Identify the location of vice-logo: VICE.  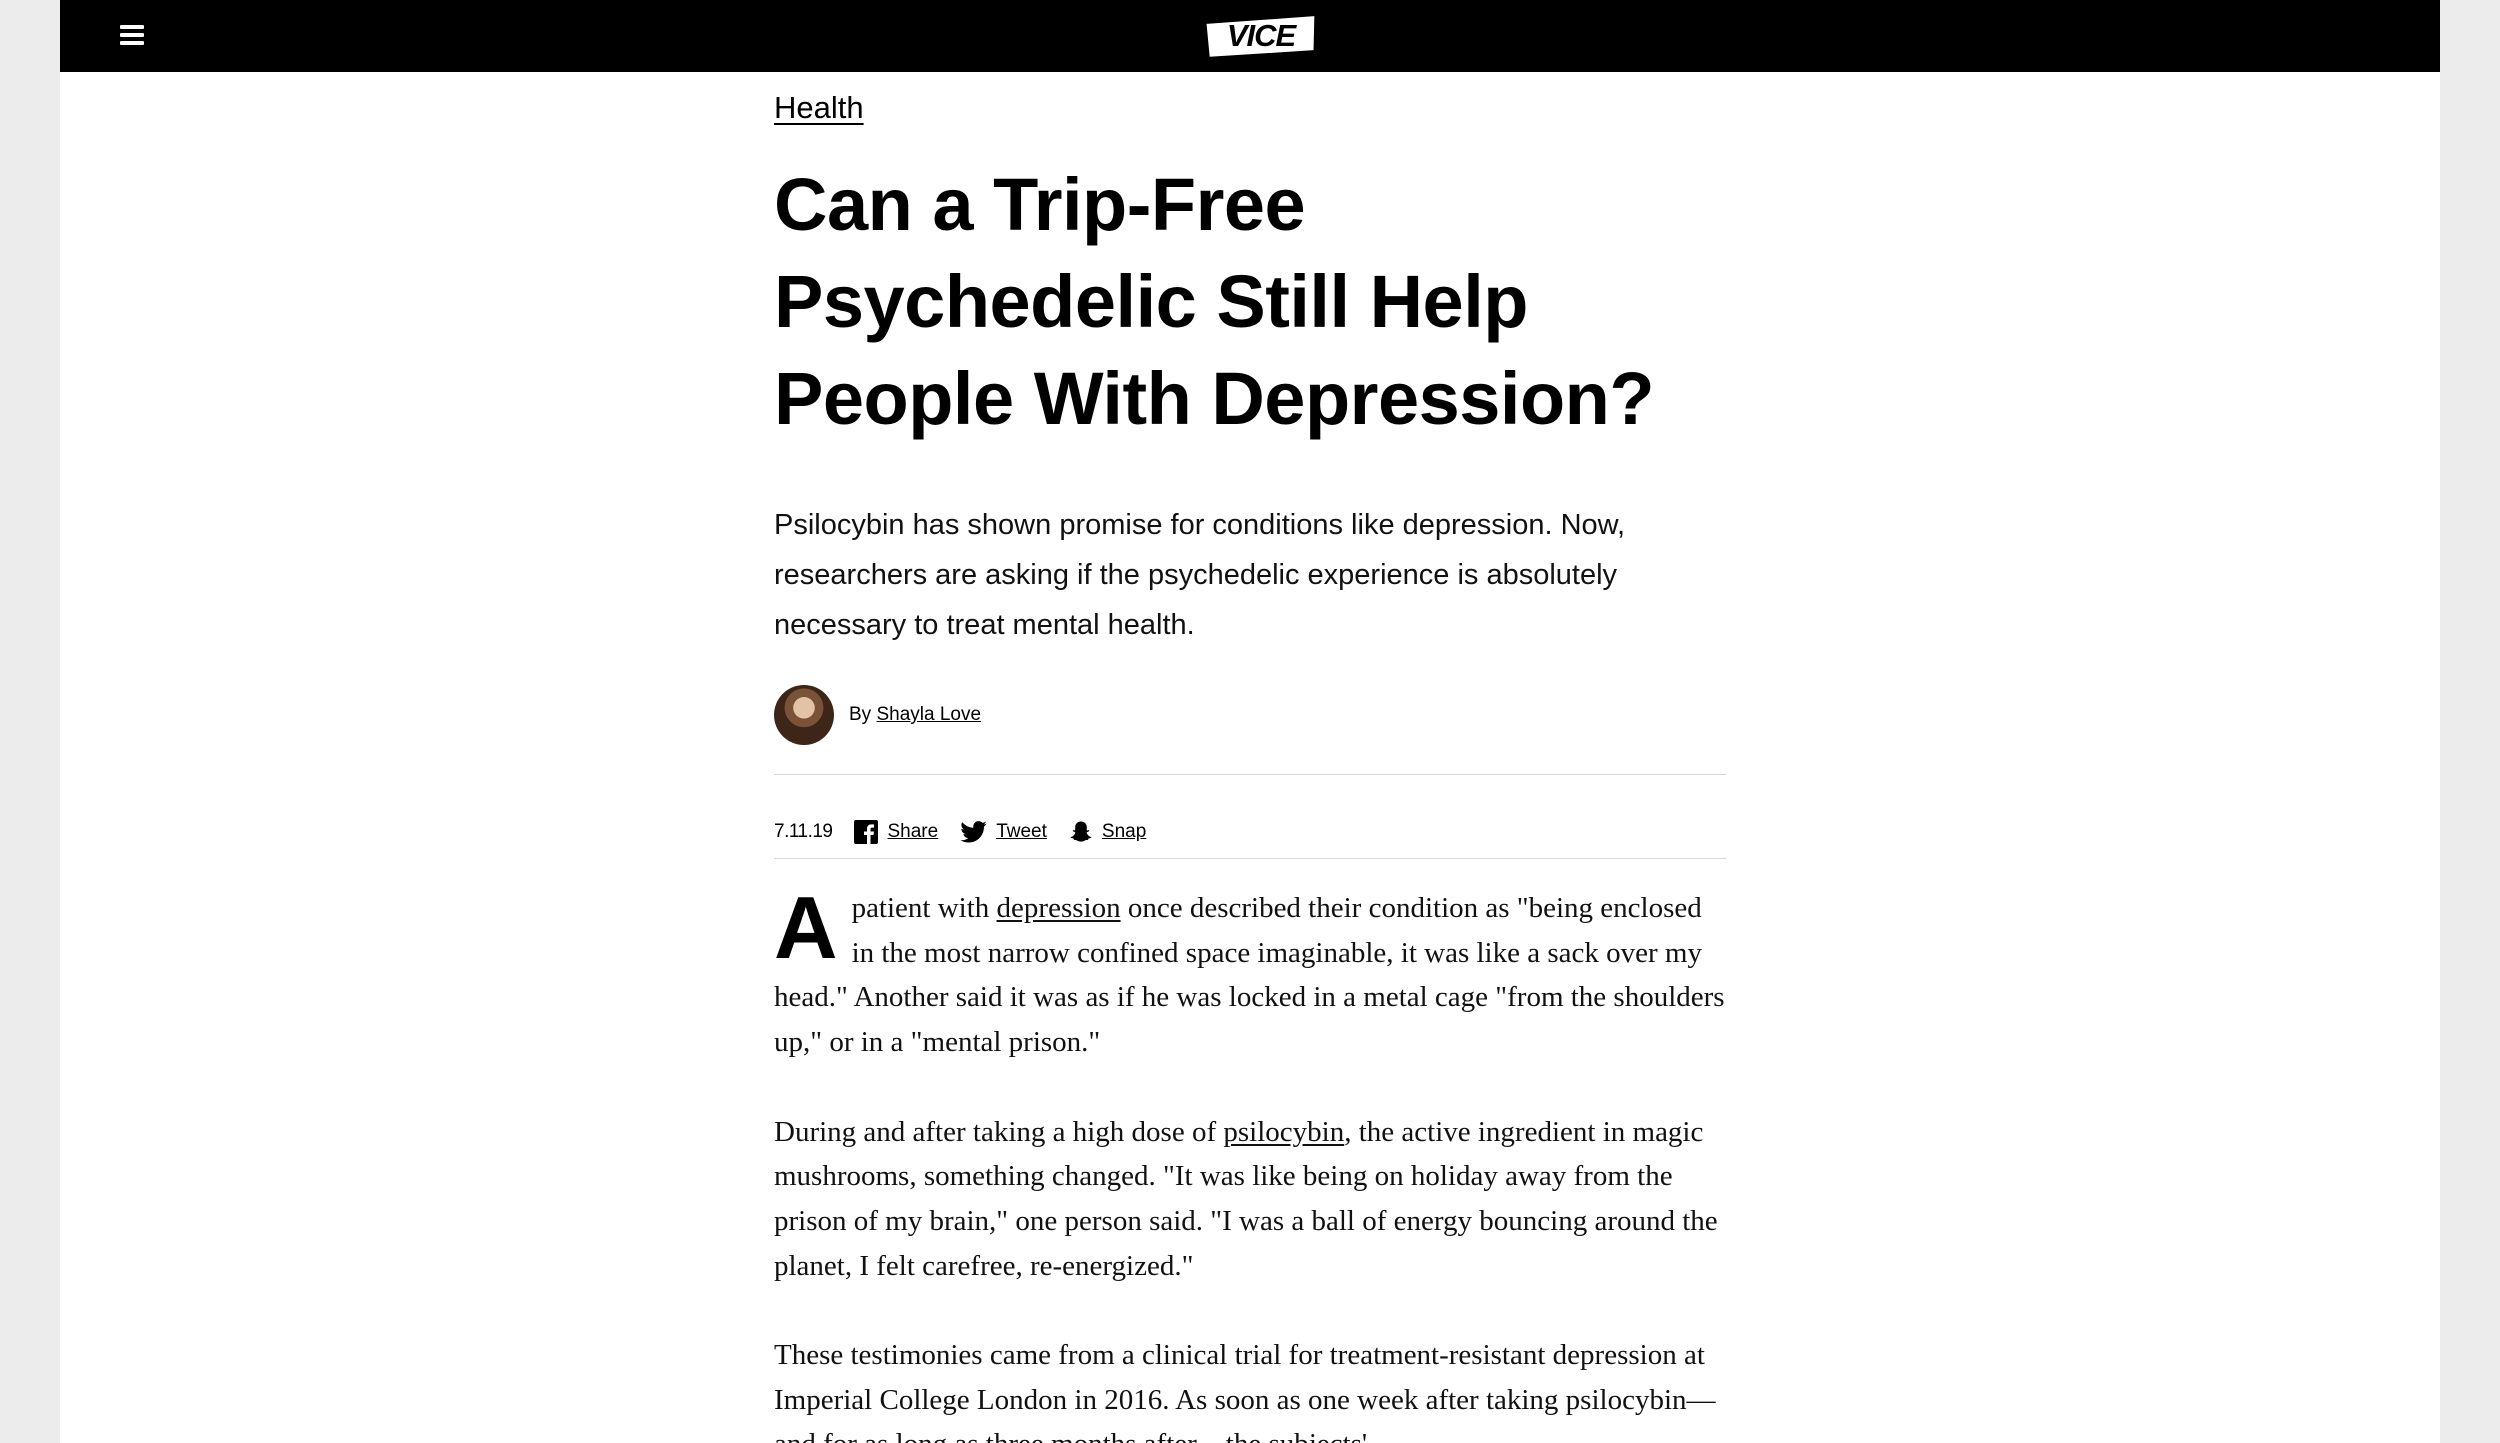
(1261, 36).